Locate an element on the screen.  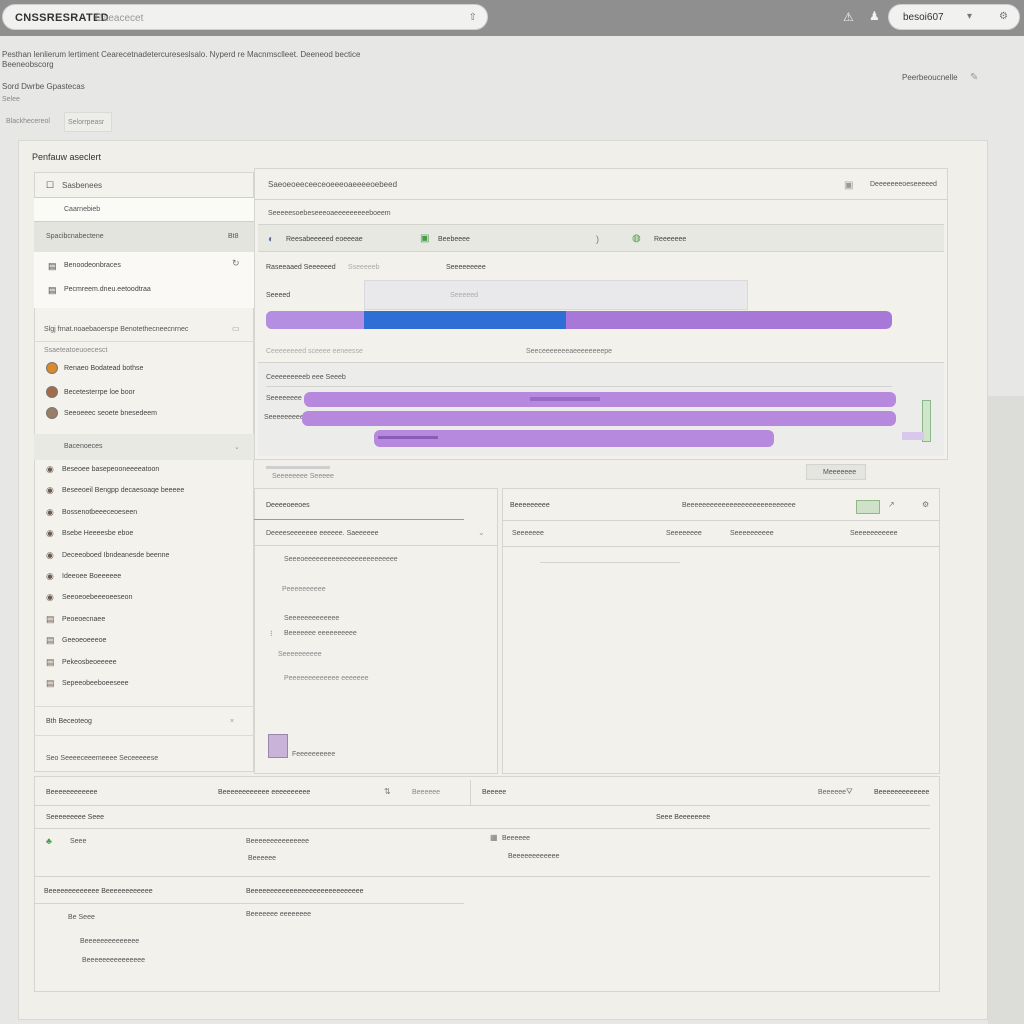
sidebar-header: ☐ Sasbenees is located at coordinates (144, 185).